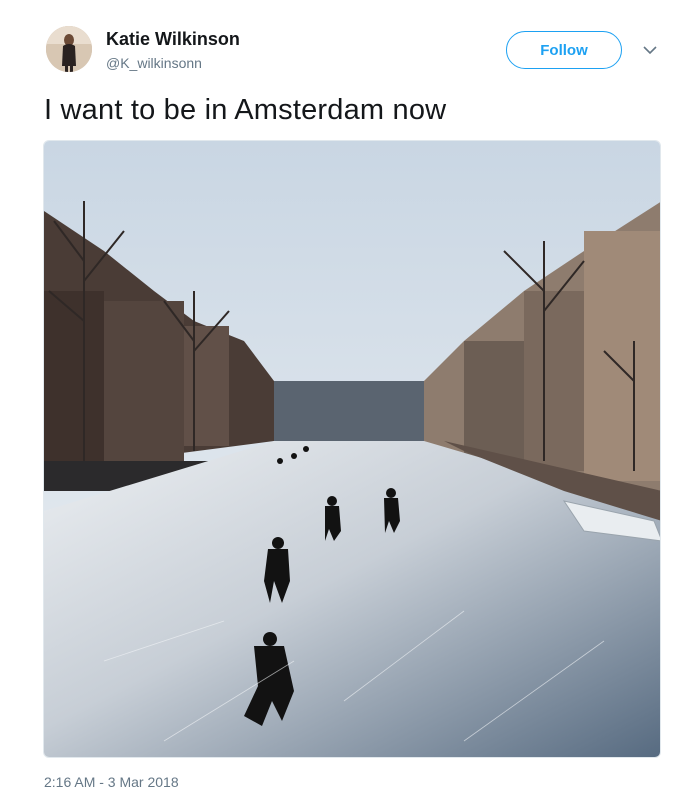  Describe the element at coordinates (111, 782) in the screenshot. I see `tweet-timestamp: 2:16 AM - 3 Mar 2018` at that location.